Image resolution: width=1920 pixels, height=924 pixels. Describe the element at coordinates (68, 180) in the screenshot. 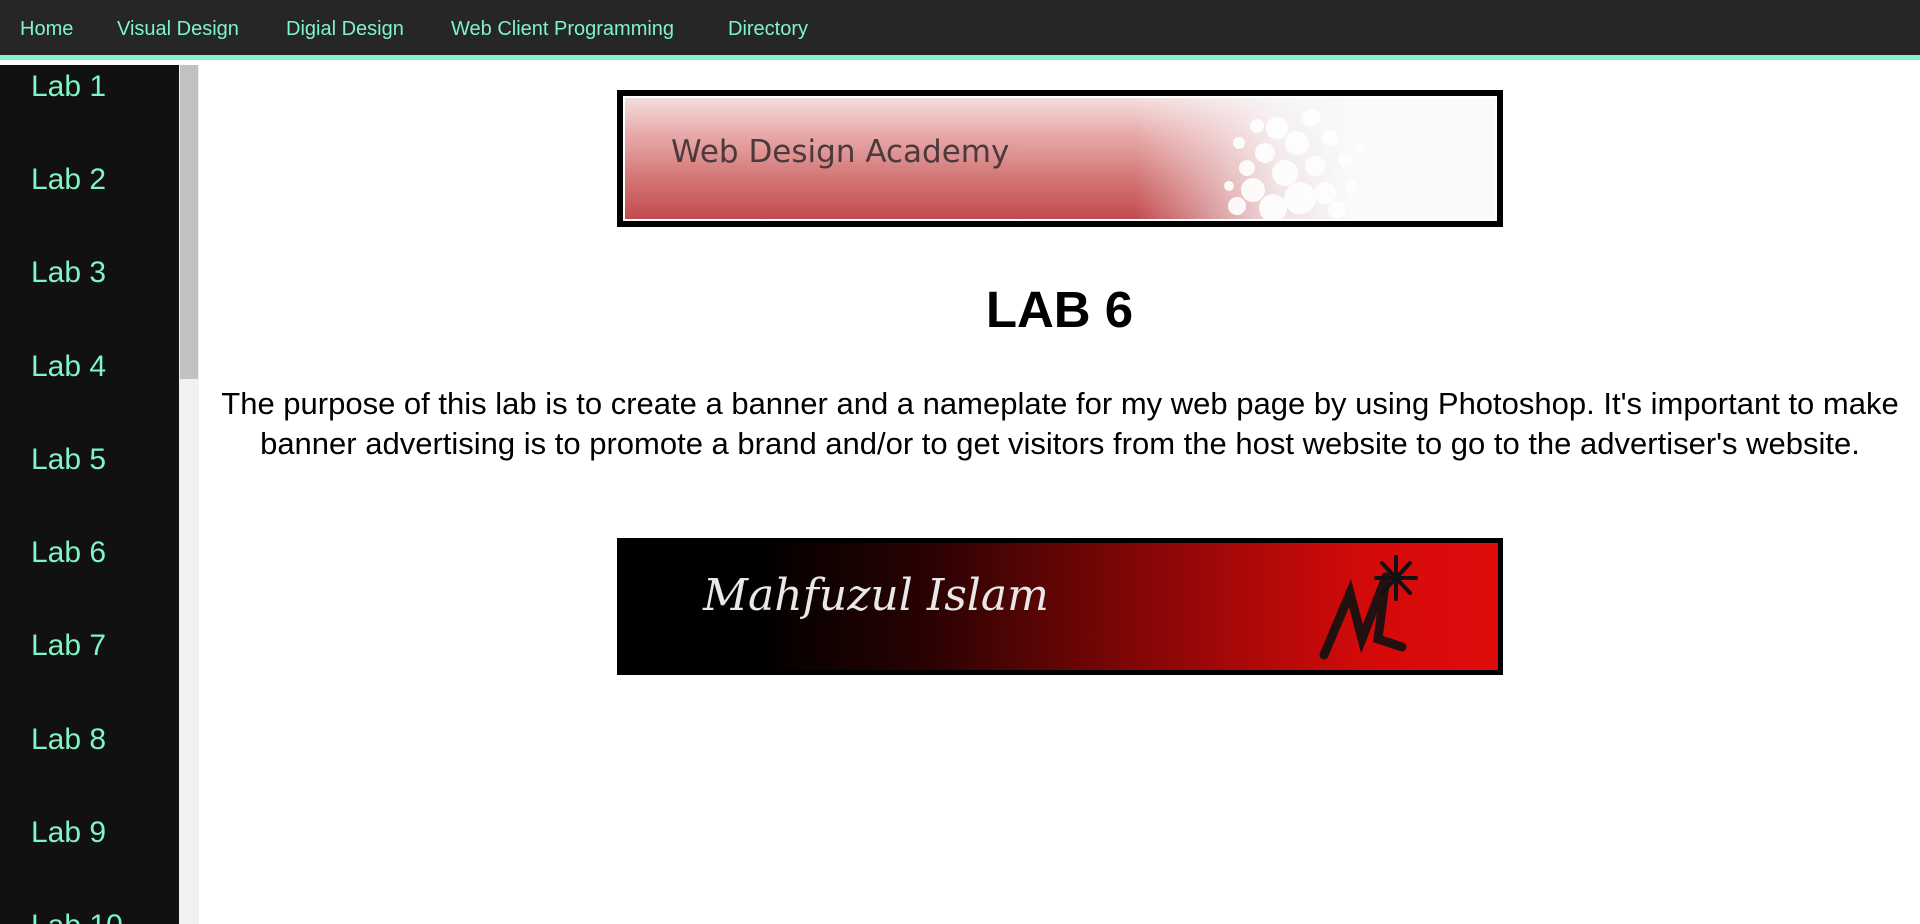

I see `sidebar-item-lab-2: Lab 2` at that location.